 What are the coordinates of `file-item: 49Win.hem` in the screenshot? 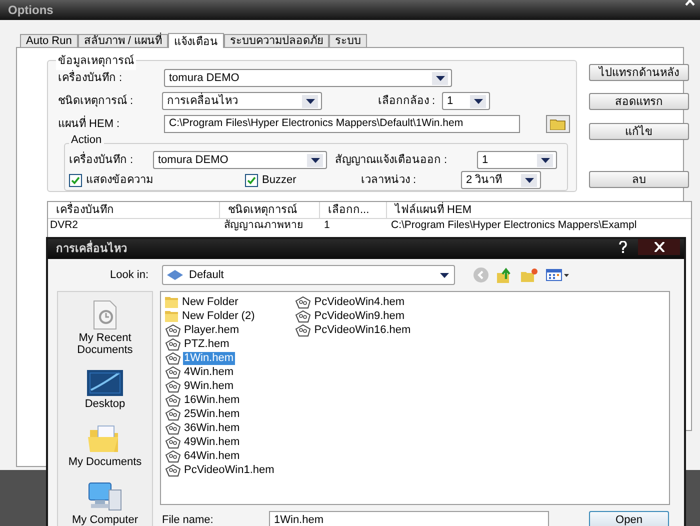 It's located at (212, 442).